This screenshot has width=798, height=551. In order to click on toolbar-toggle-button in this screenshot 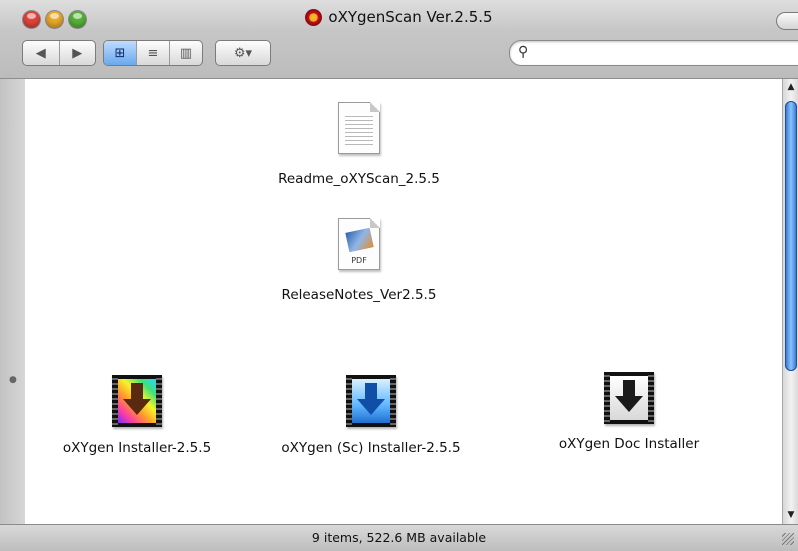, I will do `click(787, 21)`.